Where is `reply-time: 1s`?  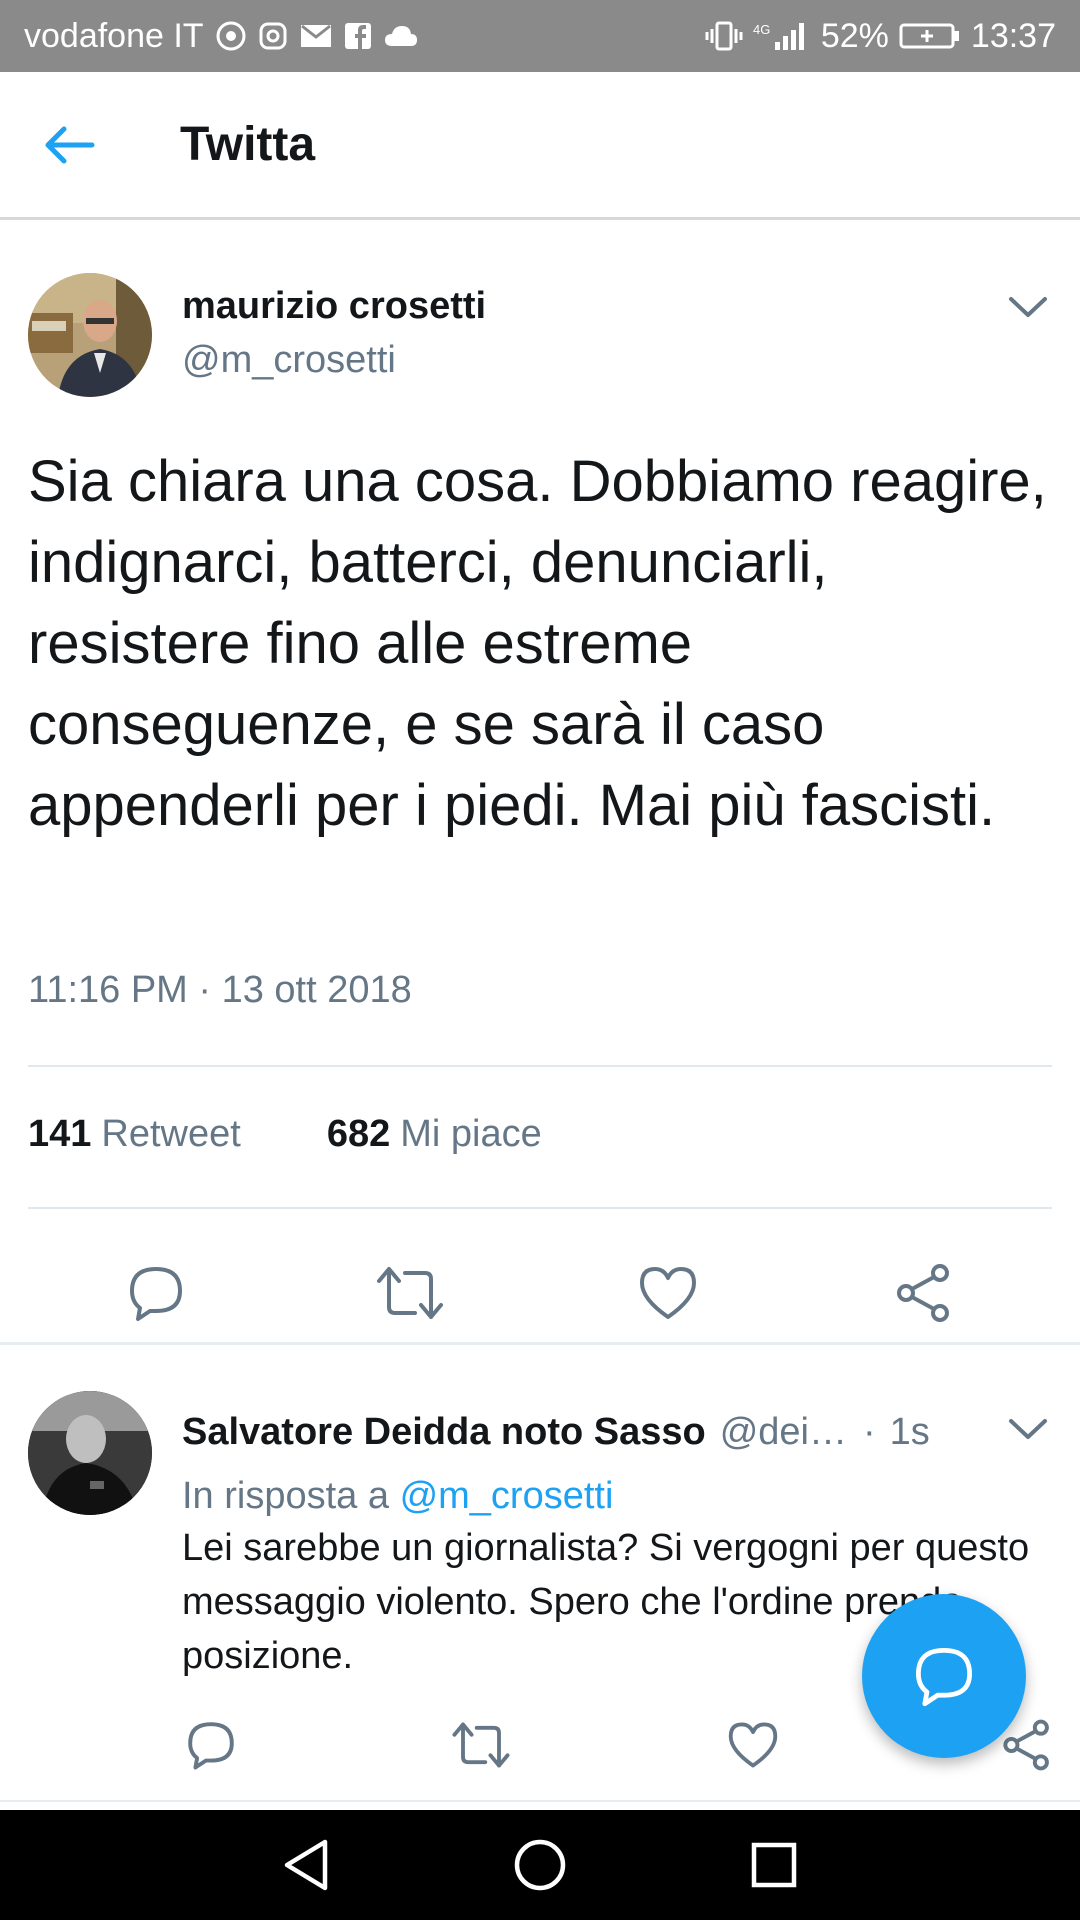 reply-time: 1s is located at coordinates (909, 1432).